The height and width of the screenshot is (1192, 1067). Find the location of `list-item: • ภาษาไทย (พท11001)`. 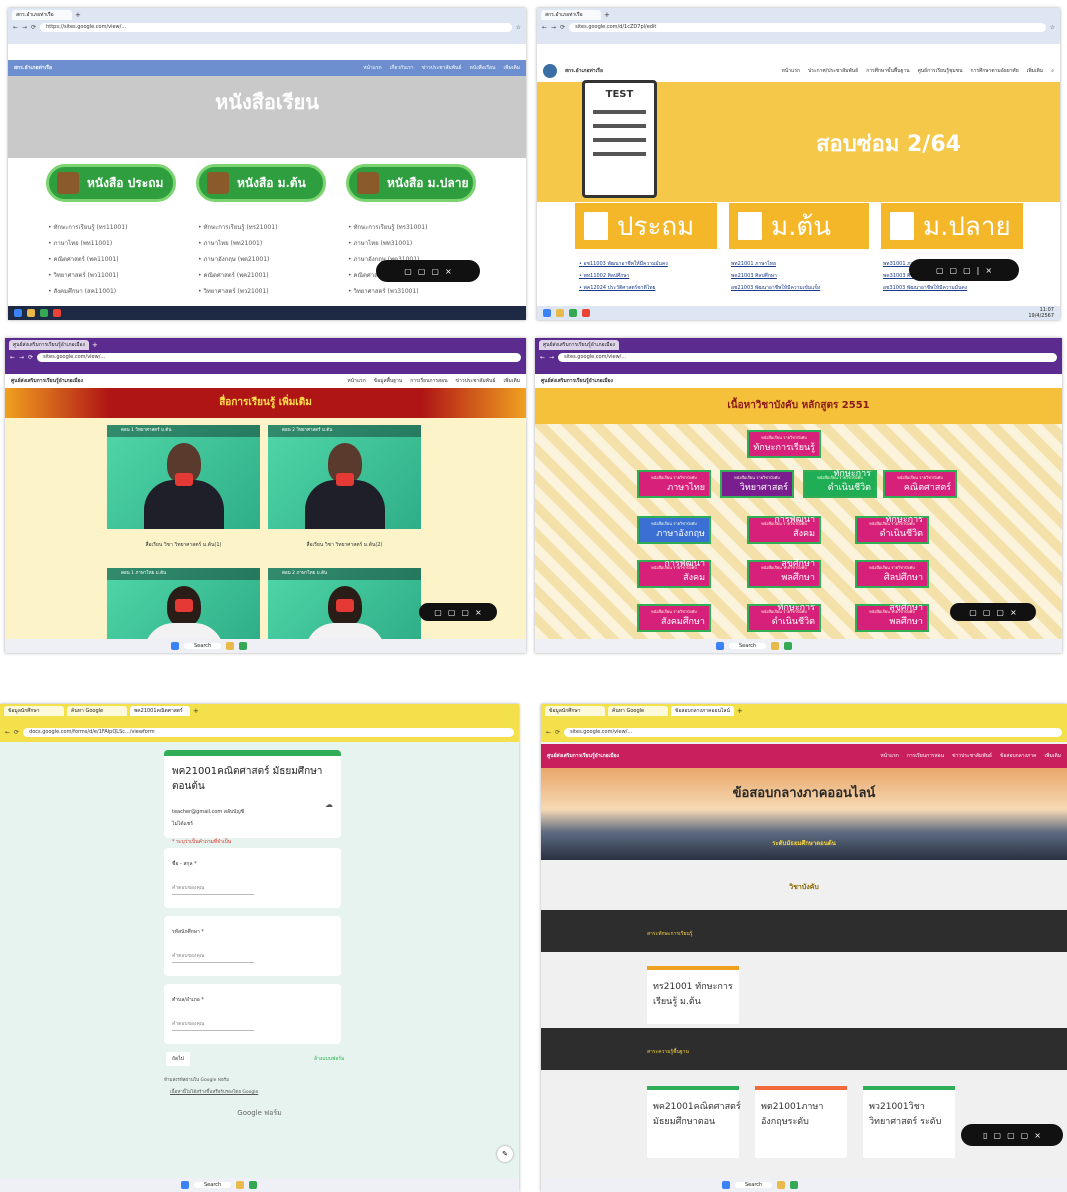

list-item: • ภาษาไทย (พท11001) is located at coordinates (87, 244).